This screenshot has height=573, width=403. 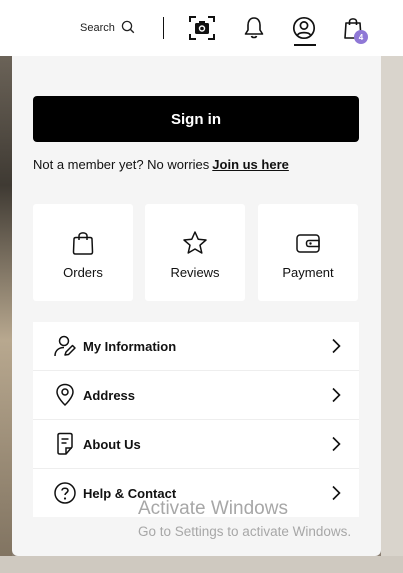 What do you see at coordinates (196, 395) in the screenshot?
I see `menu-item-address: Address` at bounding box center [196, 395].